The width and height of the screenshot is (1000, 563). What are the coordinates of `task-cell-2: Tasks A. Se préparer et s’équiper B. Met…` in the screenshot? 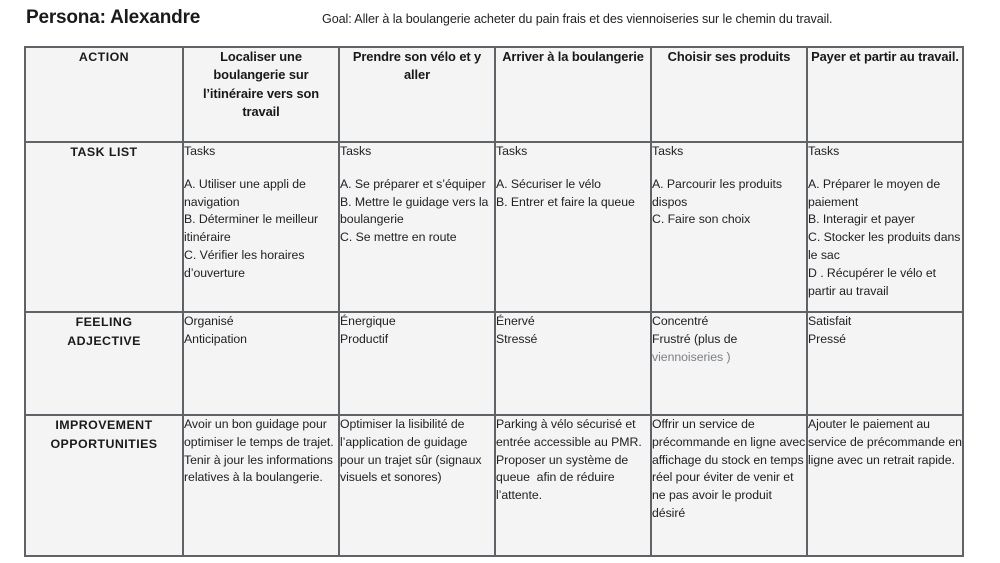 It's located at (417, 227).